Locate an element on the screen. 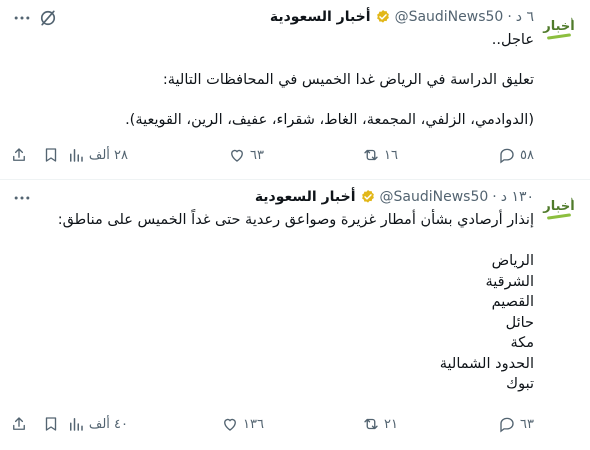 This screenshot has height=450, width=590. like-count: ١٣٦ is located at coordinates (253, 424).